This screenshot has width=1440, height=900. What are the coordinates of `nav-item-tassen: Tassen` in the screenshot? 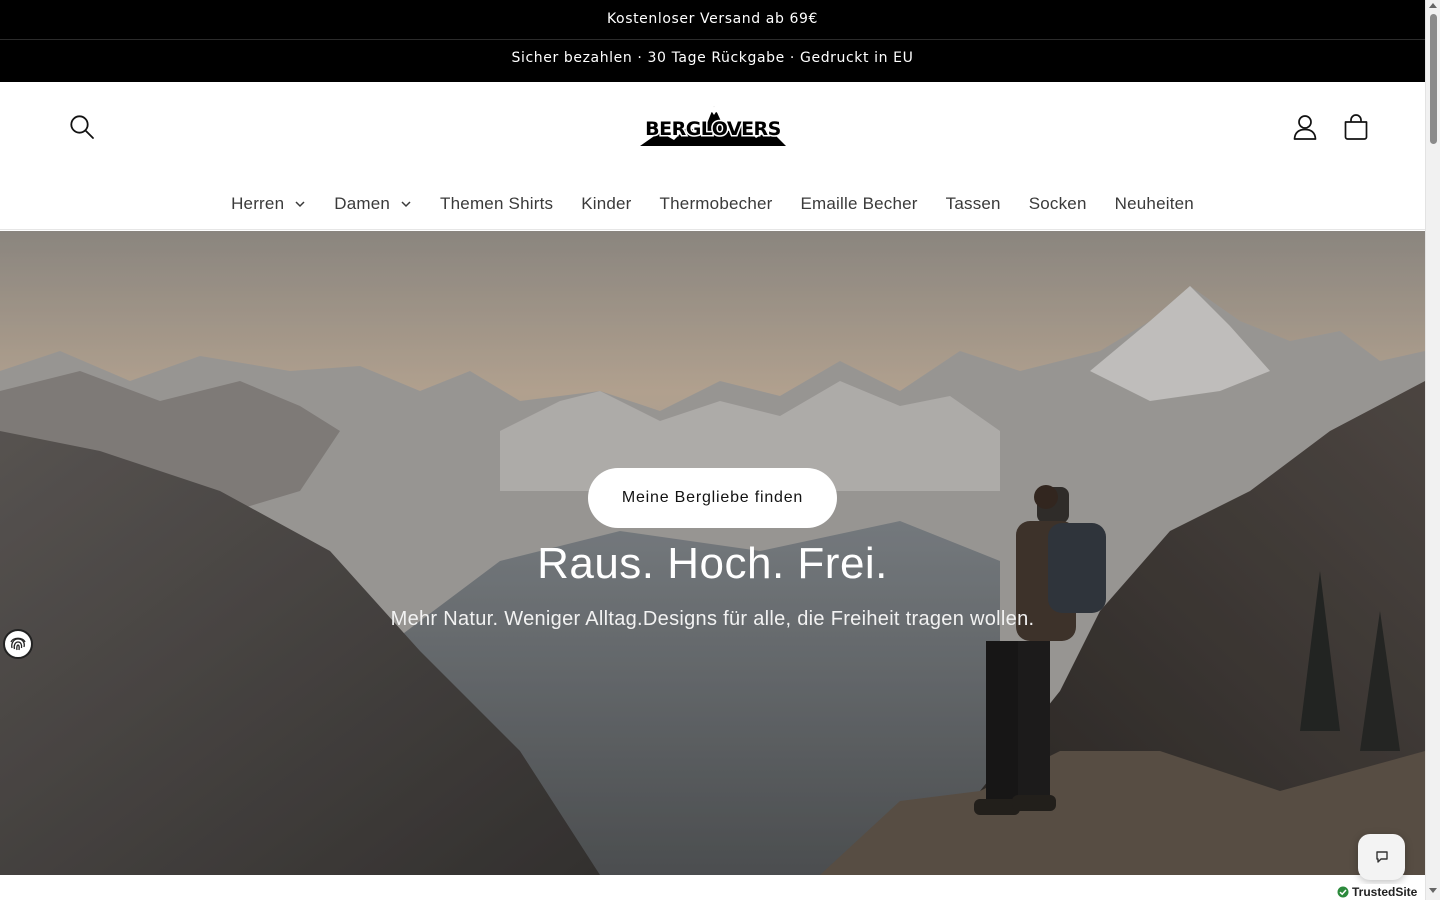 It's located at (973, 203).